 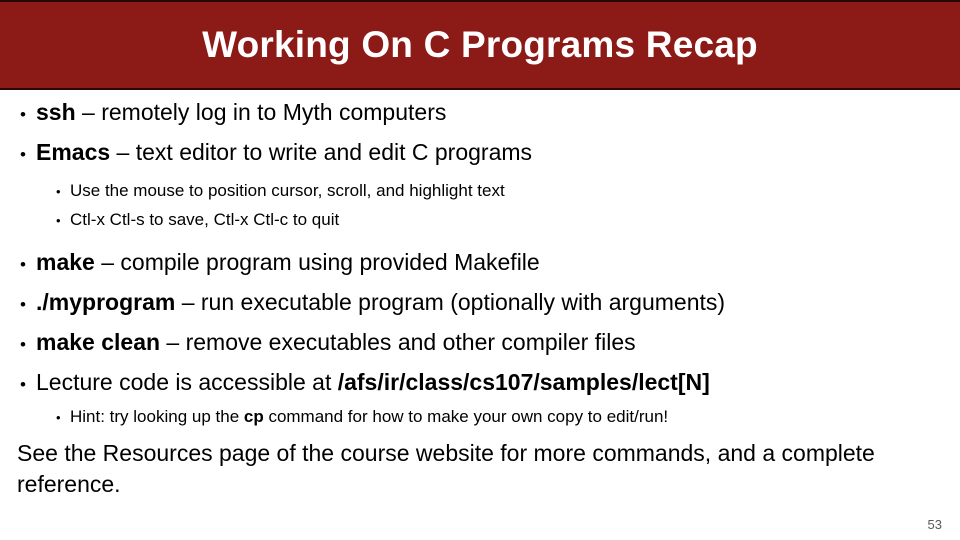 I want to click on bullet-term: ssh, so click(x=56, y=112).